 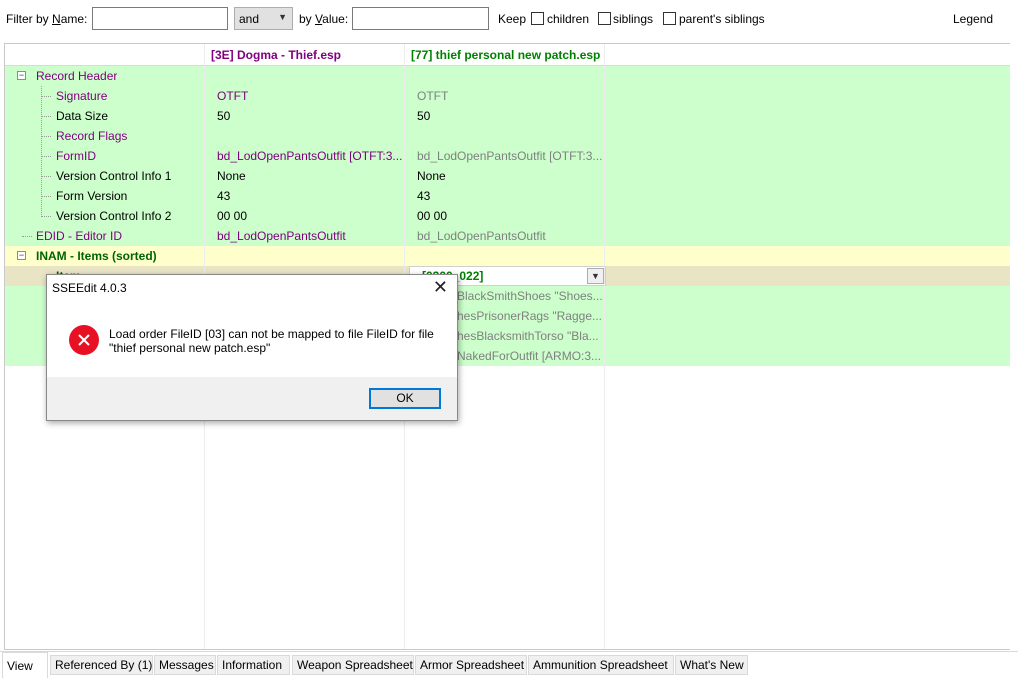 What do you see at coordinates (231, 176) in the screenshot?
I see `row-value-plugin-1: None` at bounding box center [231, 176].